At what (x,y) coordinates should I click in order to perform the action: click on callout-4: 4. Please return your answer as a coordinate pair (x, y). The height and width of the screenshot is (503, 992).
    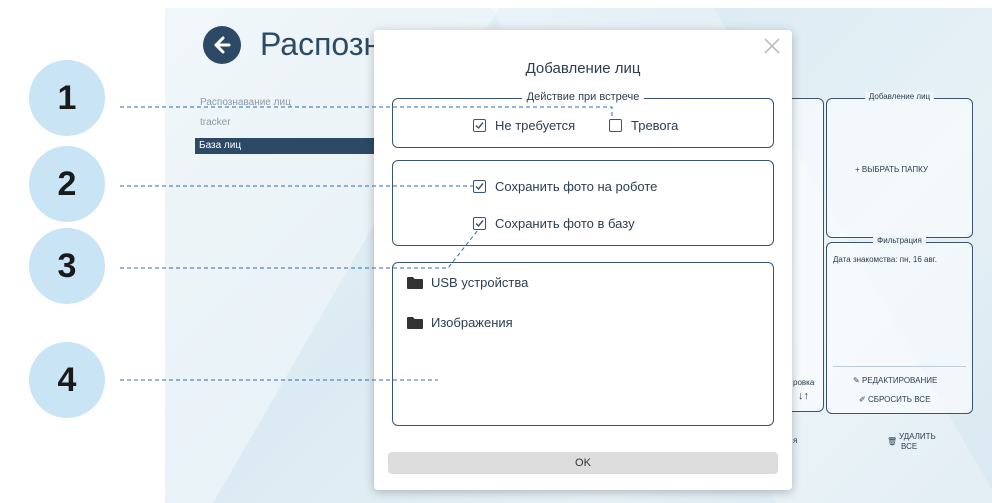
    Looking at the image, I should click on (67, 380).